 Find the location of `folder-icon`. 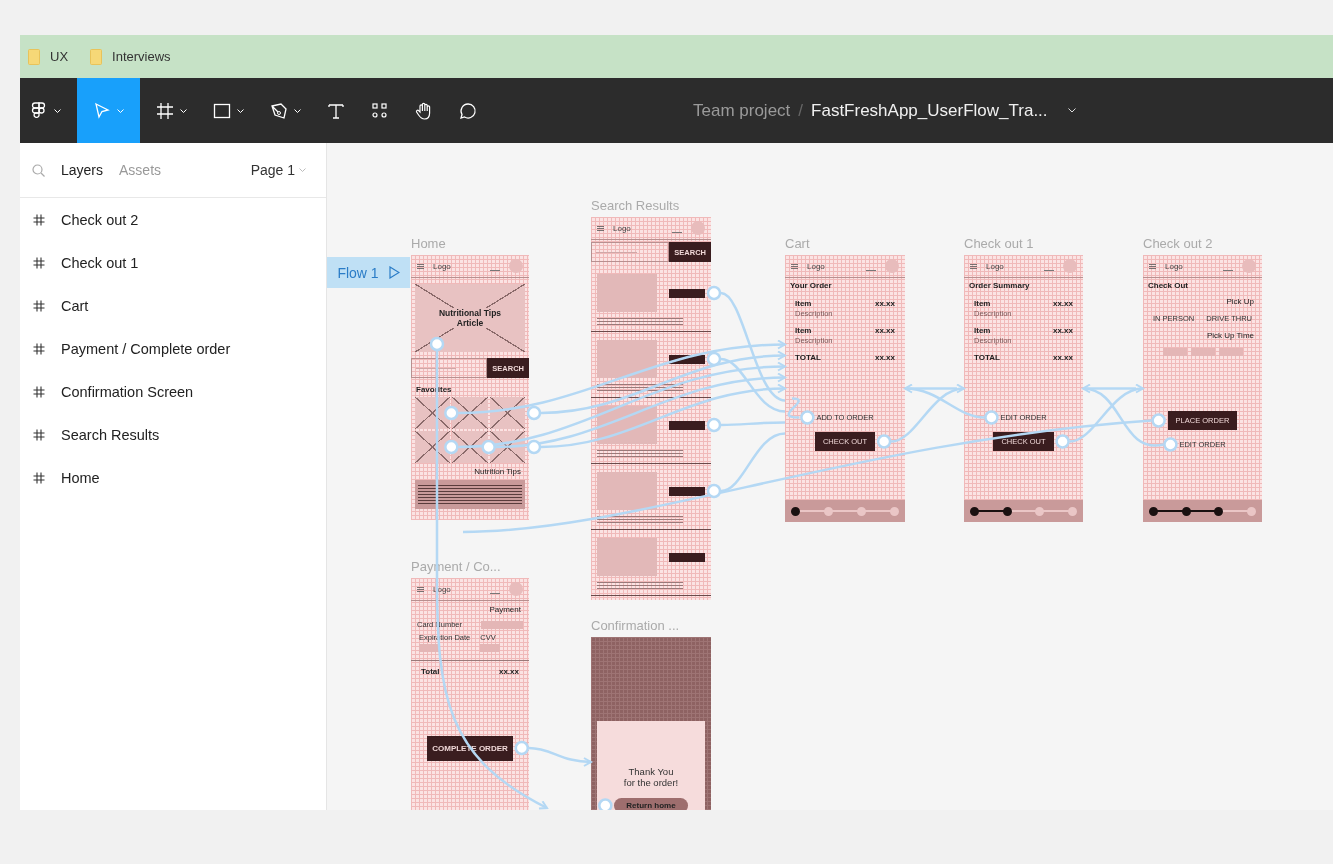

folder-icon is located at coordinates (96, 56).